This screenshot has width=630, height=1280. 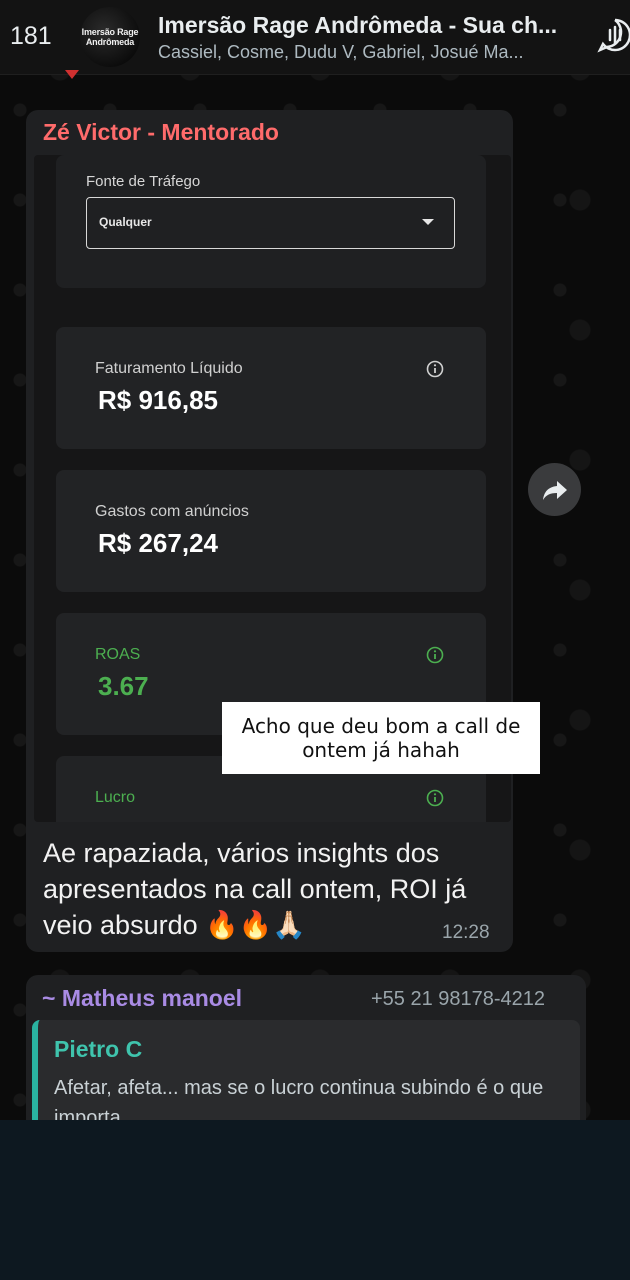 I want to click on faturamento-label: Faturamento Líquido, so click(x=169, y=368).